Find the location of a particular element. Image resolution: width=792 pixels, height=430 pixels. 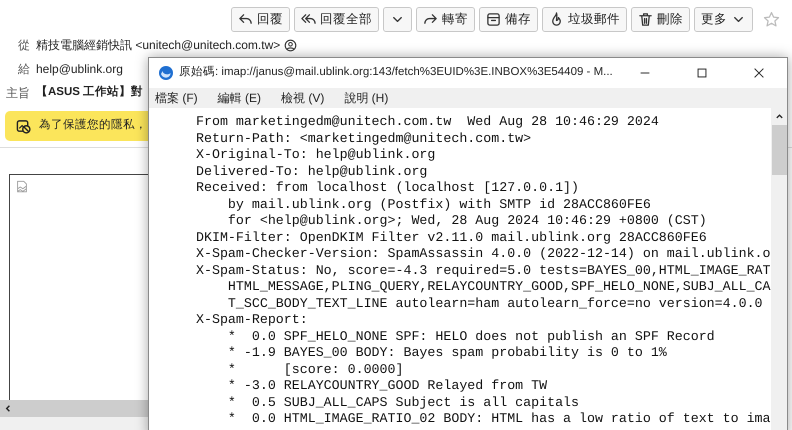

star-icon is located at coordinates (771, 19).